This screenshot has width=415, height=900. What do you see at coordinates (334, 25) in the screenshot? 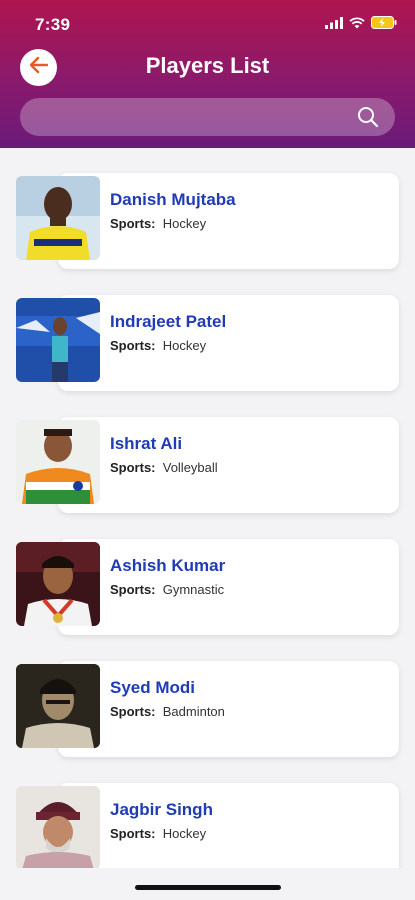
I see `signal-icon` at bounding box center [334, 25].